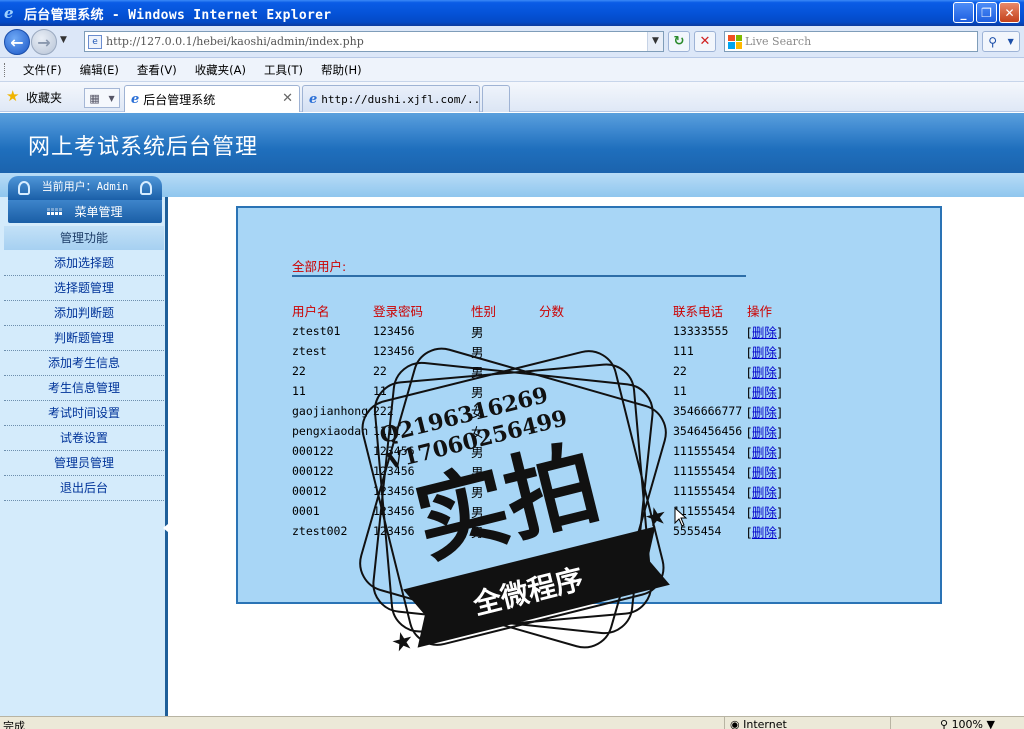 The image size is (1024, 729). I want to click on favorites-star-icon: ★, so click(12, 96).